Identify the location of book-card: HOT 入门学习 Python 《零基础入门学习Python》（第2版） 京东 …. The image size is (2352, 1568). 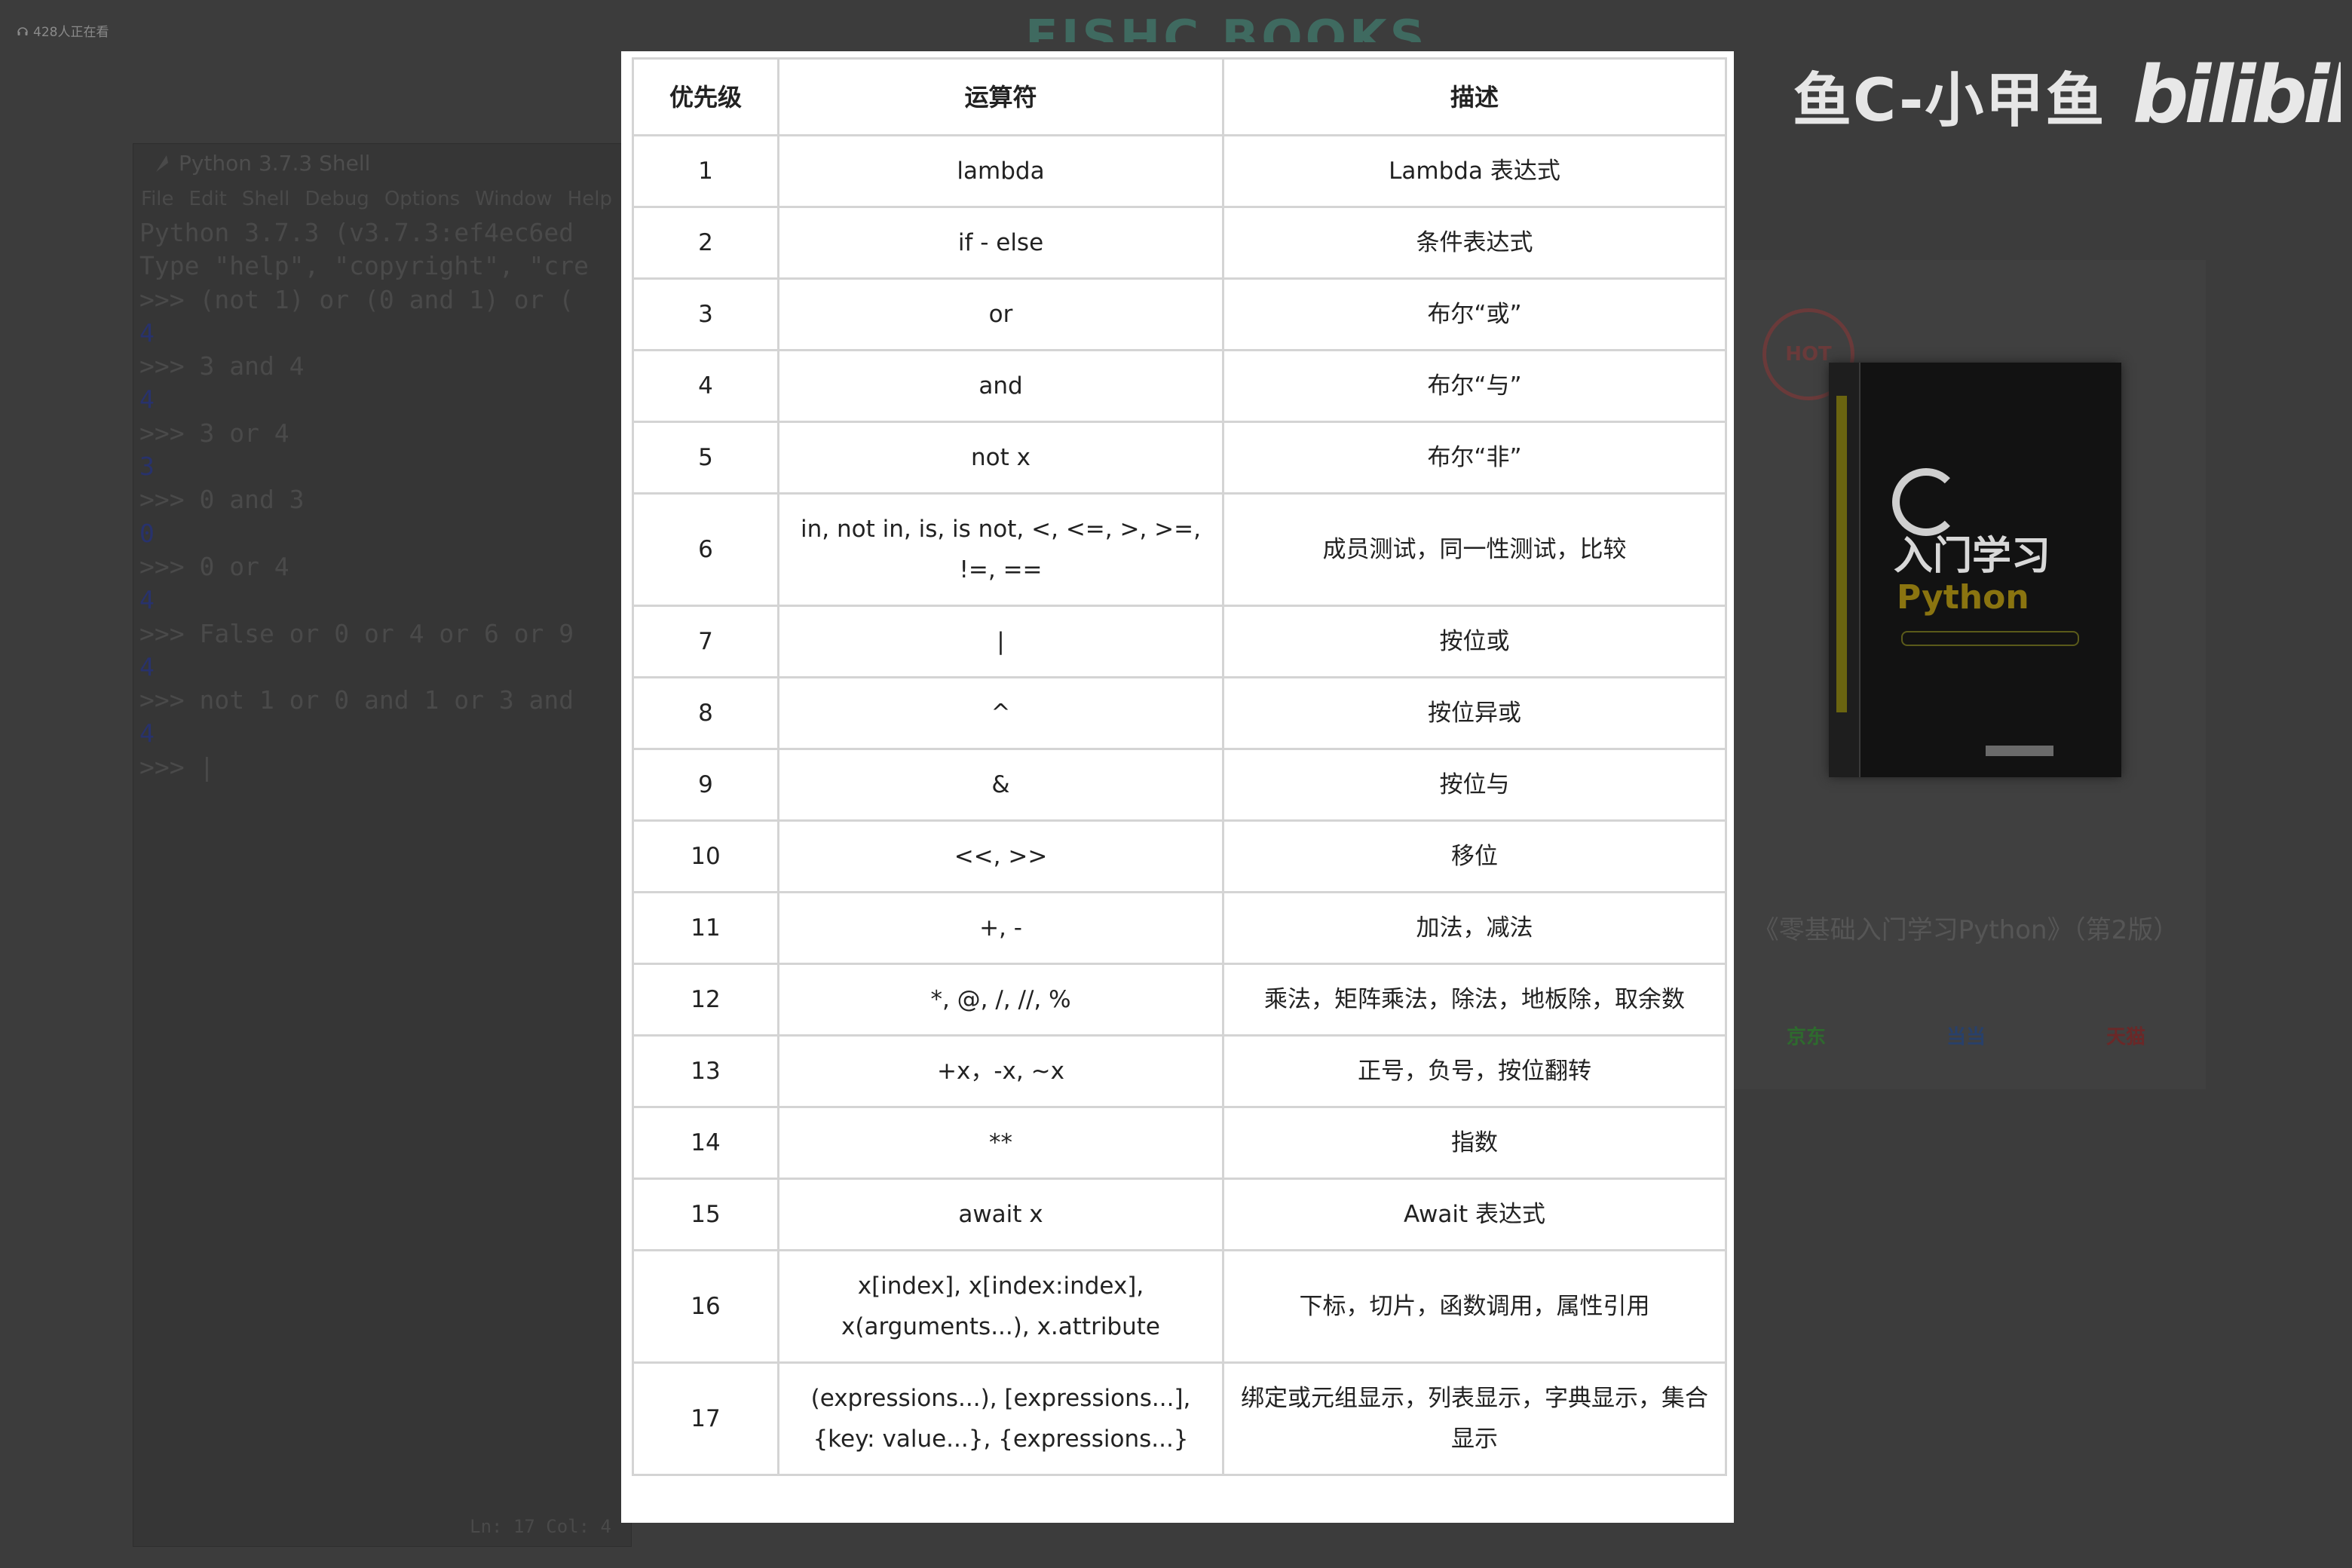
(1966, 674).